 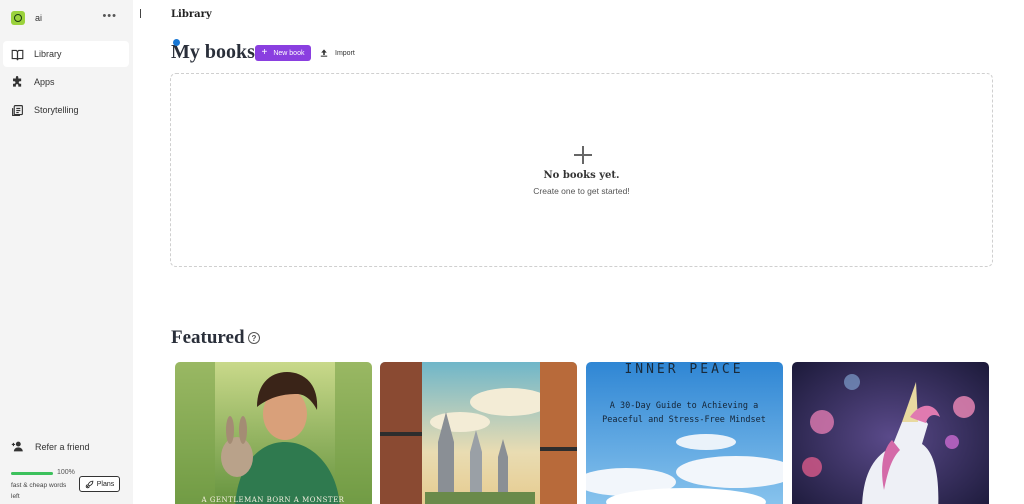 What do you see at coordinates (17, 81) in the screenshot?
I see `puzzle-icon` at bounding box center [17, 81].